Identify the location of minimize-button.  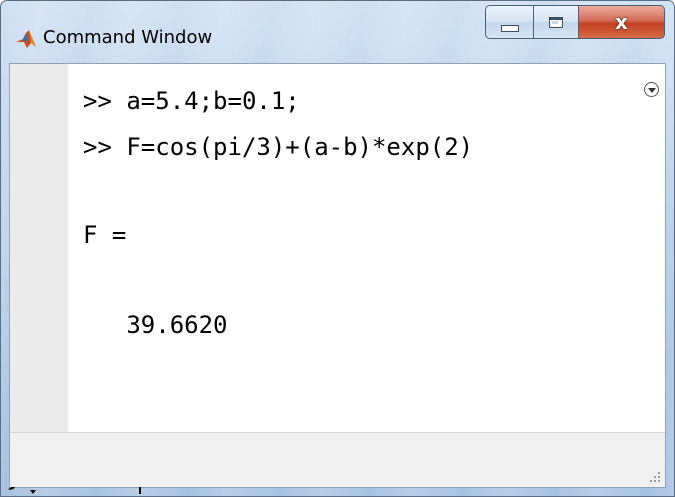
(509, 22).